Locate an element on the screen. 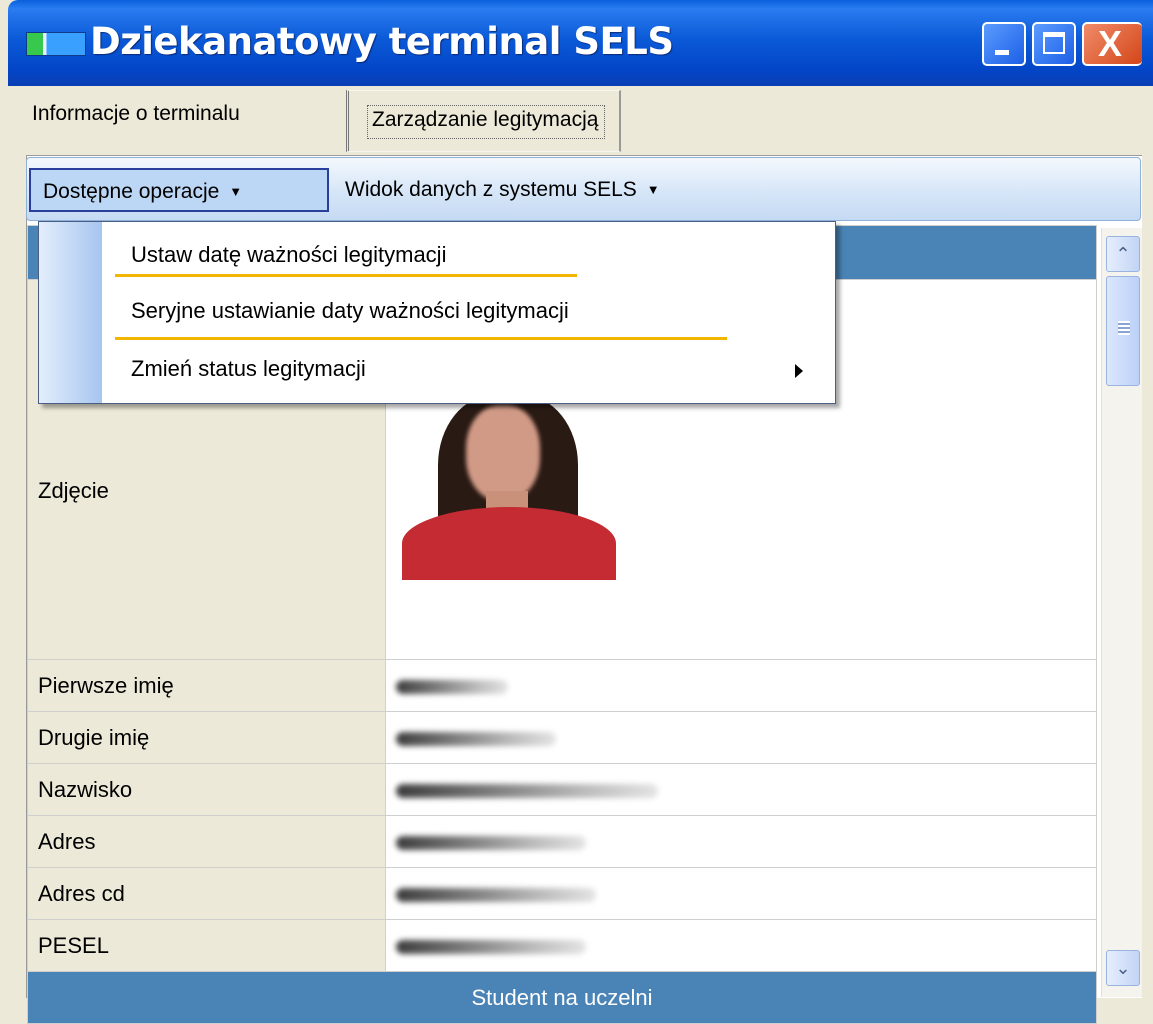 This screenshot has width=1153, height=1024. data-view-label: Widok danych z systemu SELS is located at coordinates (491, 189).